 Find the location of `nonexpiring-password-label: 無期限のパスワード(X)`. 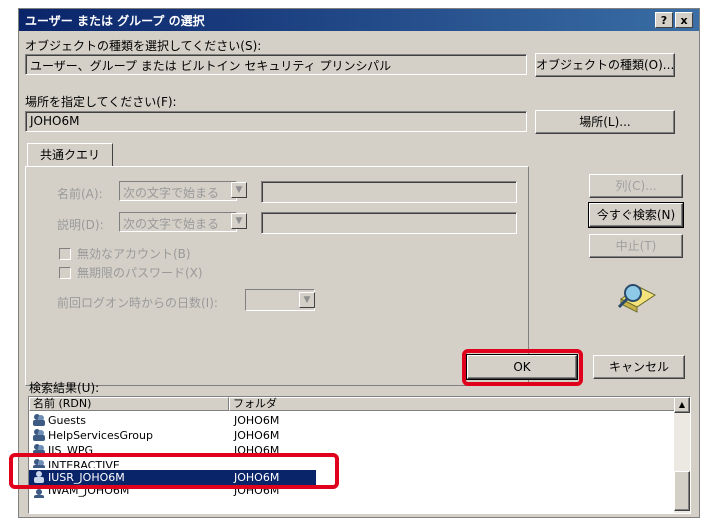

nonexpiring-password-label: 無期限のパスワード(X) is located at coordinates (140, 273).